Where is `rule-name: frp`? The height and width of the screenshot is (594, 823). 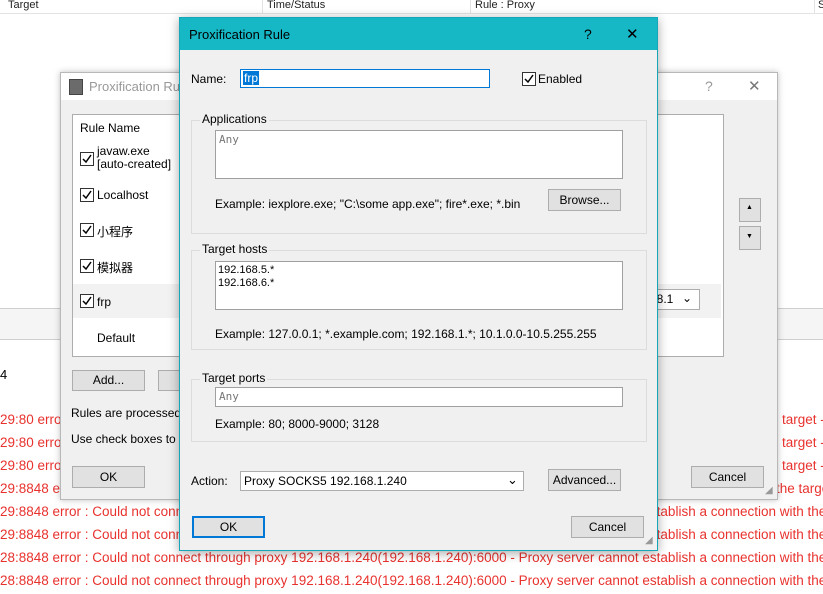
rule-name: frp is located at coordinates (104, 302).